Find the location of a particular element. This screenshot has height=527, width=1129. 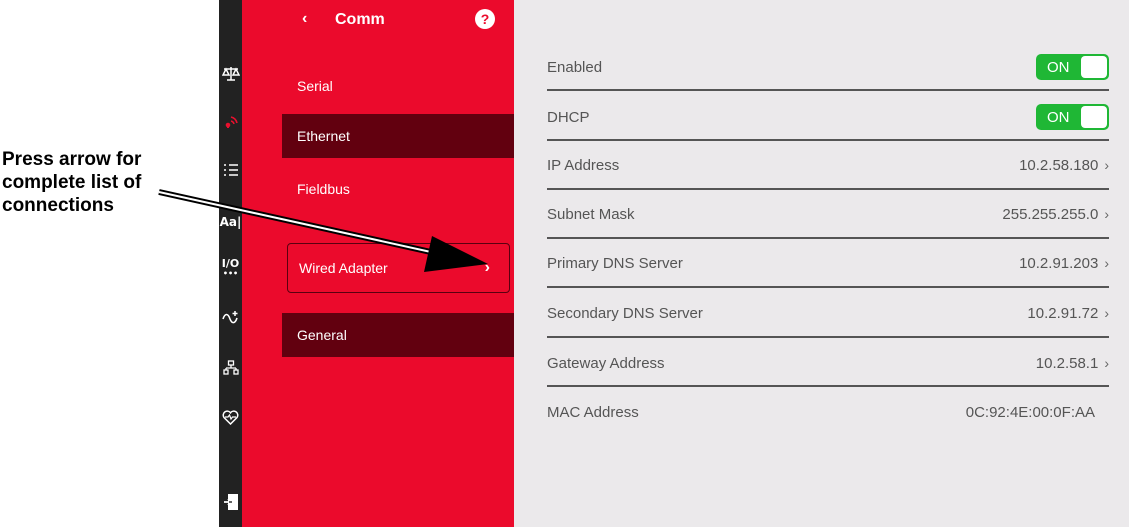

setting-value: 255.255.255.0 is located at coordinates (1050, 214).